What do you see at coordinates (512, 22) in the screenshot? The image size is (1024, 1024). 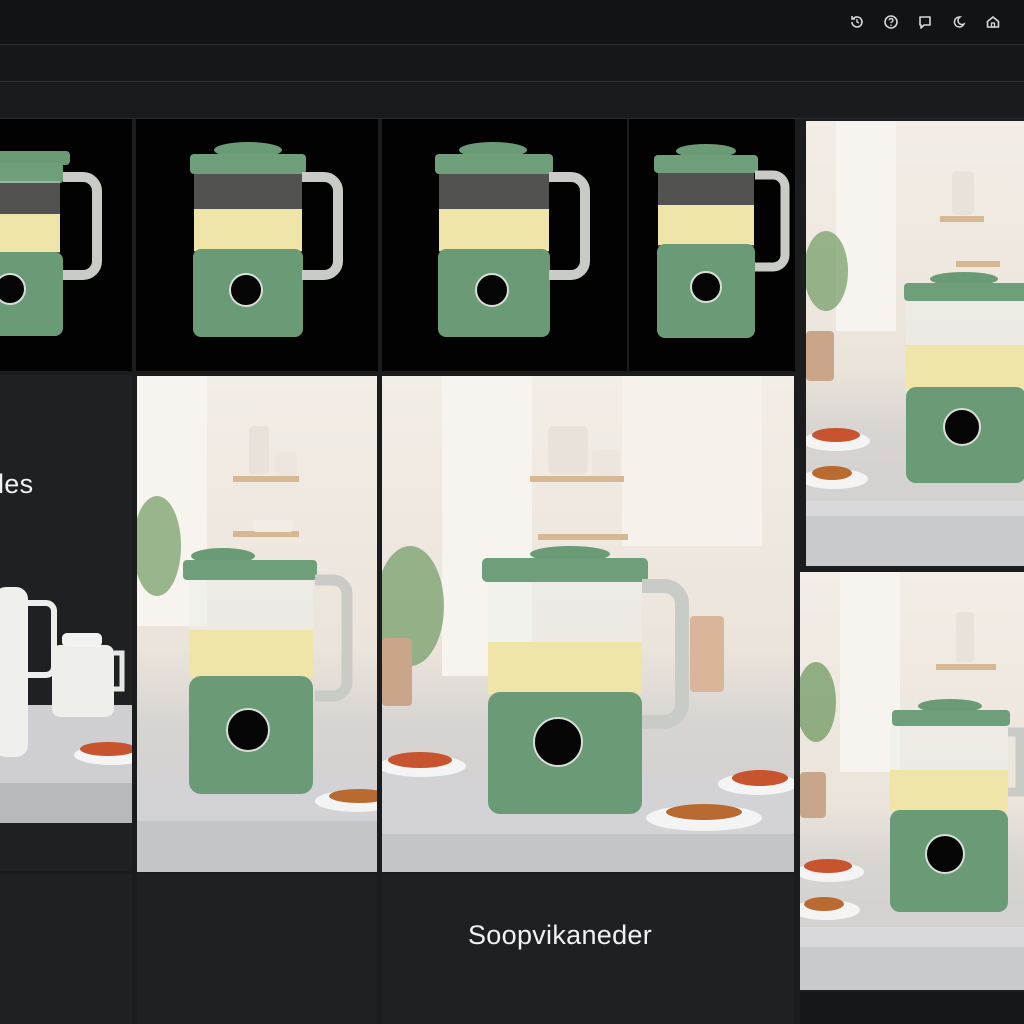 I see `top-toolbar` at bounding box center [512, 22].